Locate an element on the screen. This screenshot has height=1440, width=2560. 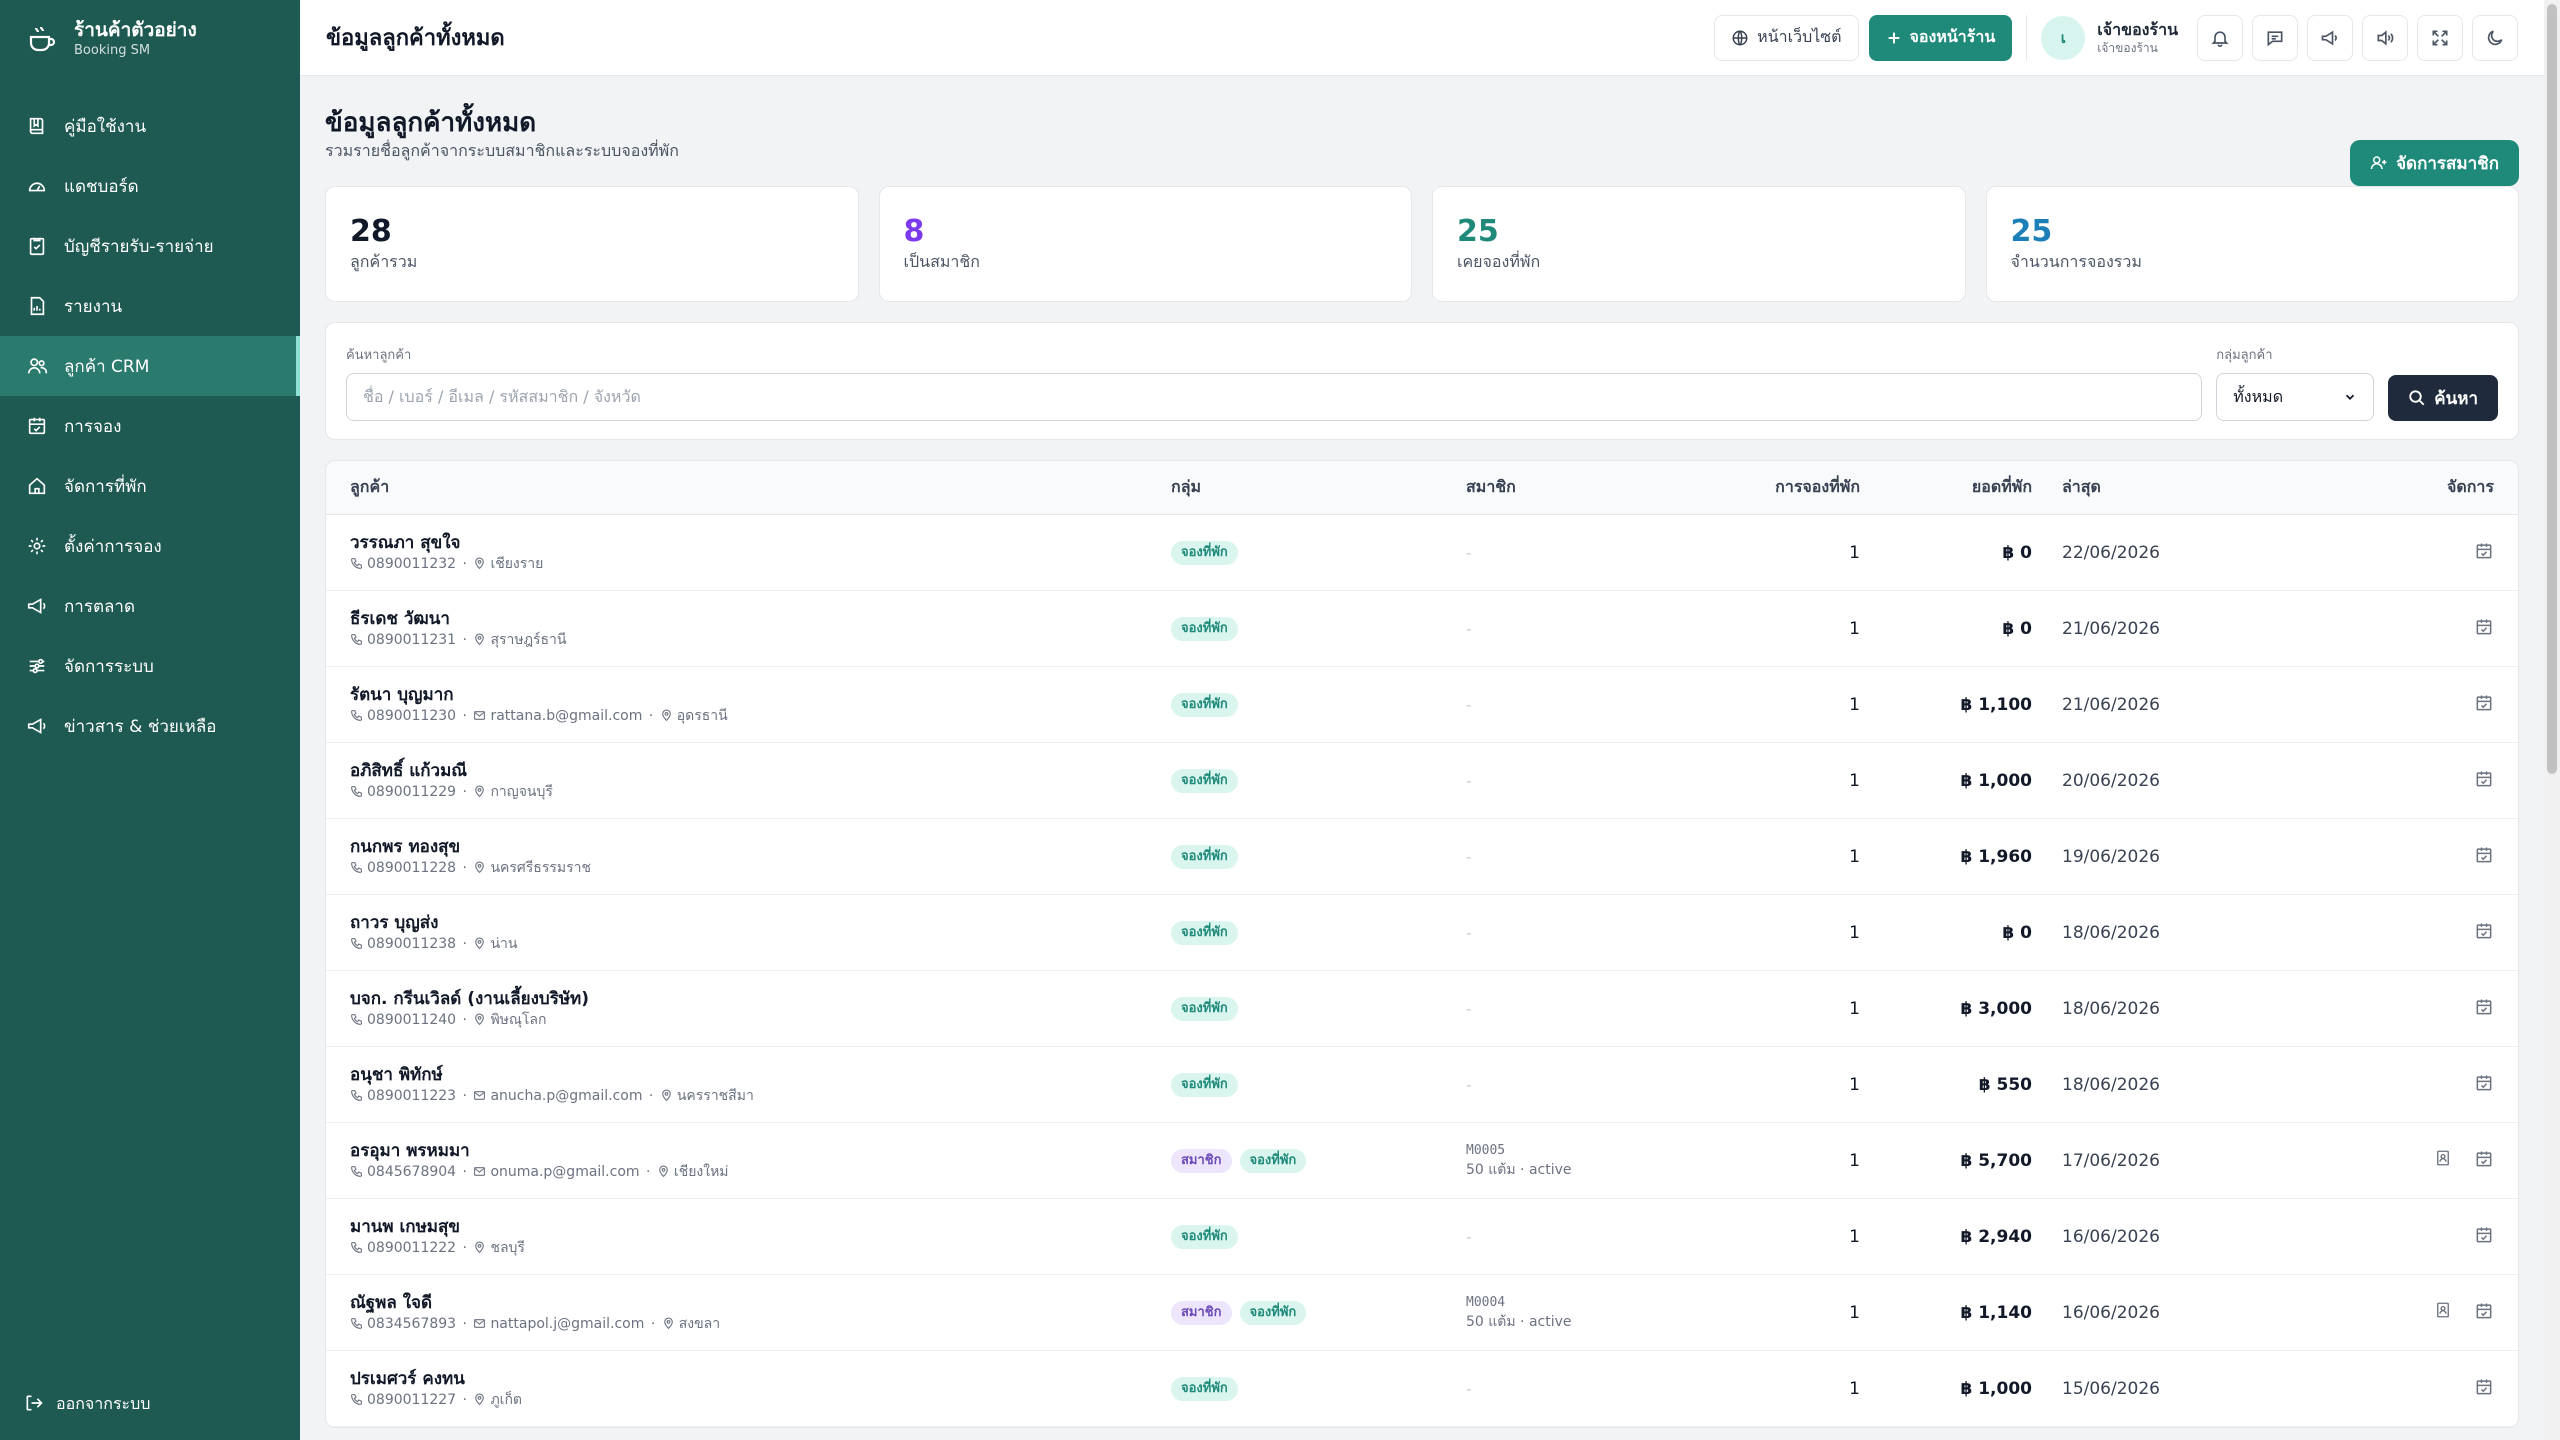
customer-email: nattapol.j@gmail.com is located at coordinates (567, 1323).